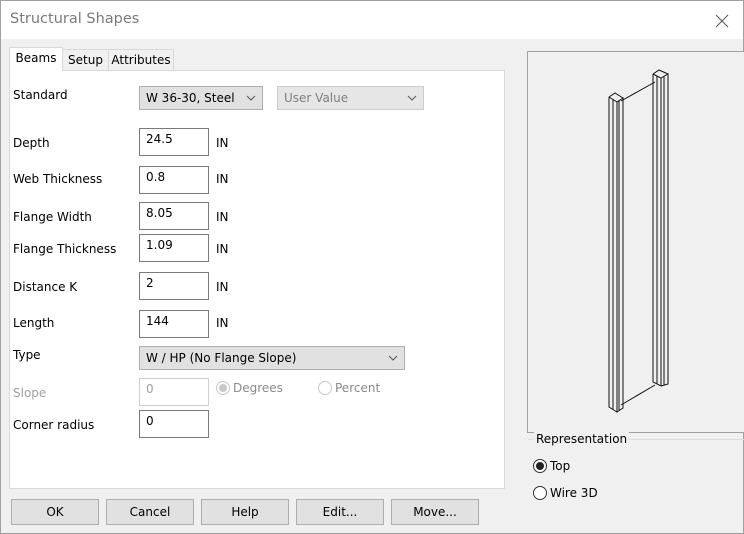 This screenshot has width=744, height=534. What do you see at coordinates (222, 217) in the screenshot?
I see `flange-width-unit: IN` at bounding box center [222, 217].